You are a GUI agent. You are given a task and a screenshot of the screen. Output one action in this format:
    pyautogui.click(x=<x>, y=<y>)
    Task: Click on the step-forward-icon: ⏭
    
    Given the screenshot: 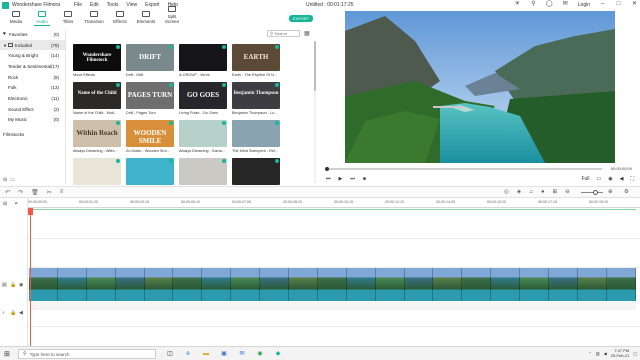 What is the action you would take?
    pyautogui.click(x=352, y=179)
    